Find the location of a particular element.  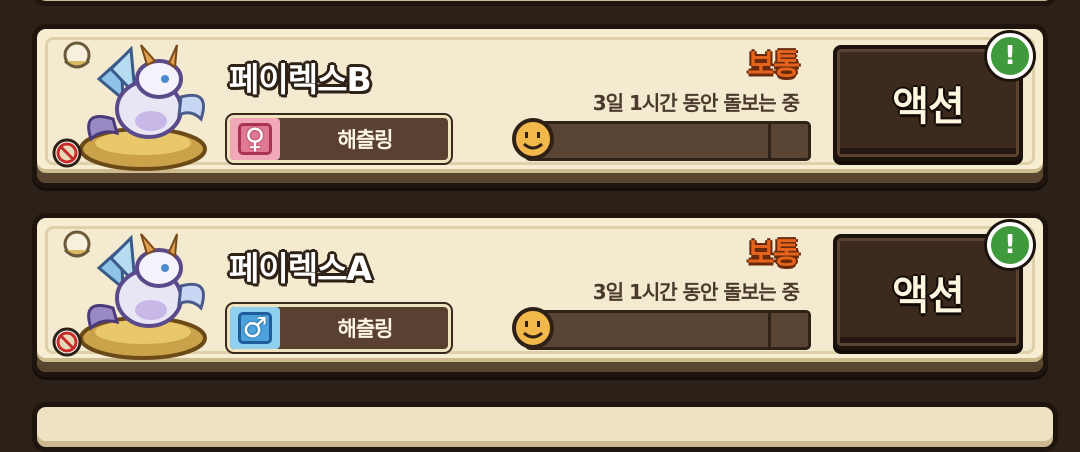

pet-card-partial-top is located at coordinates (545, 3).